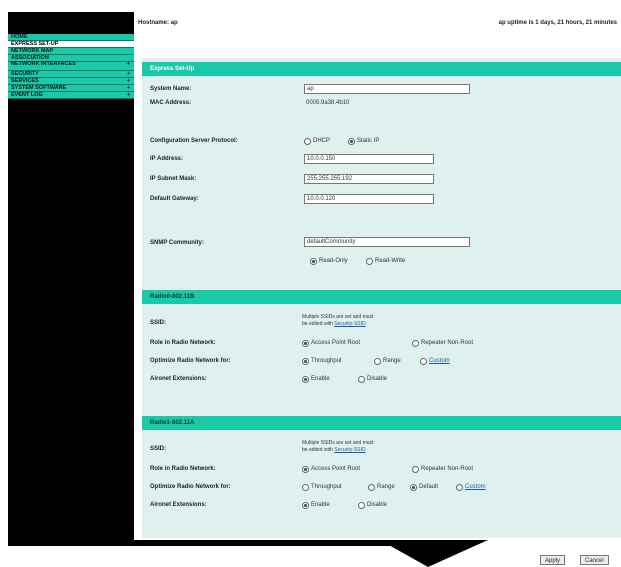 This screenshot has width=621, height=567. I want to click on radio0-repeater-radio: Repeater Non-Root, so click(442, 343).